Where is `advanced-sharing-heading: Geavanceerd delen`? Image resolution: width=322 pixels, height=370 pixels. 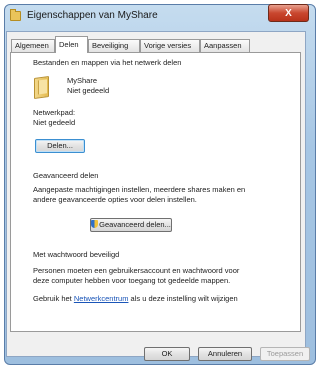 advanced-sharing-heading: Geavanceerd delen is located at coordinates (66, 175).